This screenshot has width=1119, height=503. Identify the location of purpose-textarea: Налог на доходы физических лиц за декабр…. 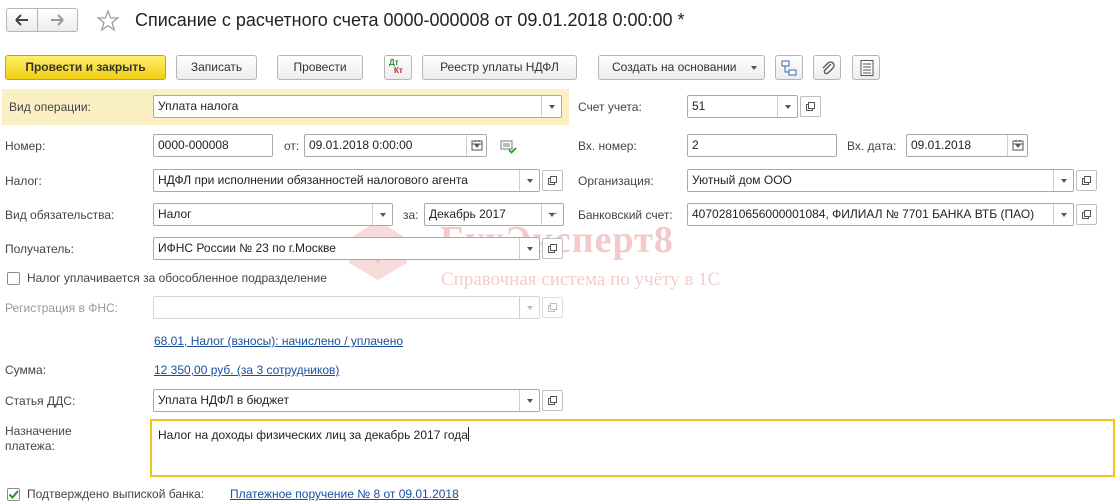
(632, 448).